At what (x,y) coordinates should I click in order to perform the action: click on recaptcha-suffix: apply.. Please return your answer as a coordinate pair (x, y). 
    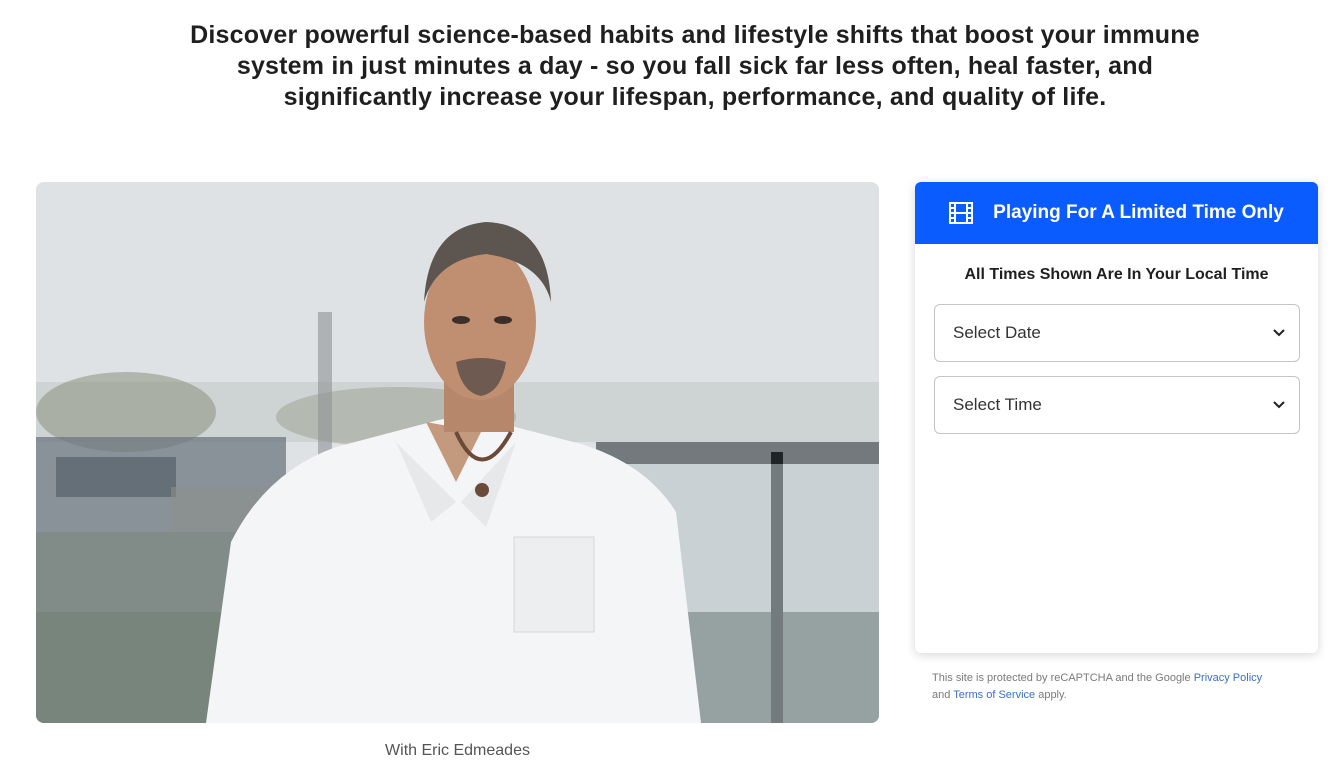
    Looking at the image, I should click on (1052, 695).